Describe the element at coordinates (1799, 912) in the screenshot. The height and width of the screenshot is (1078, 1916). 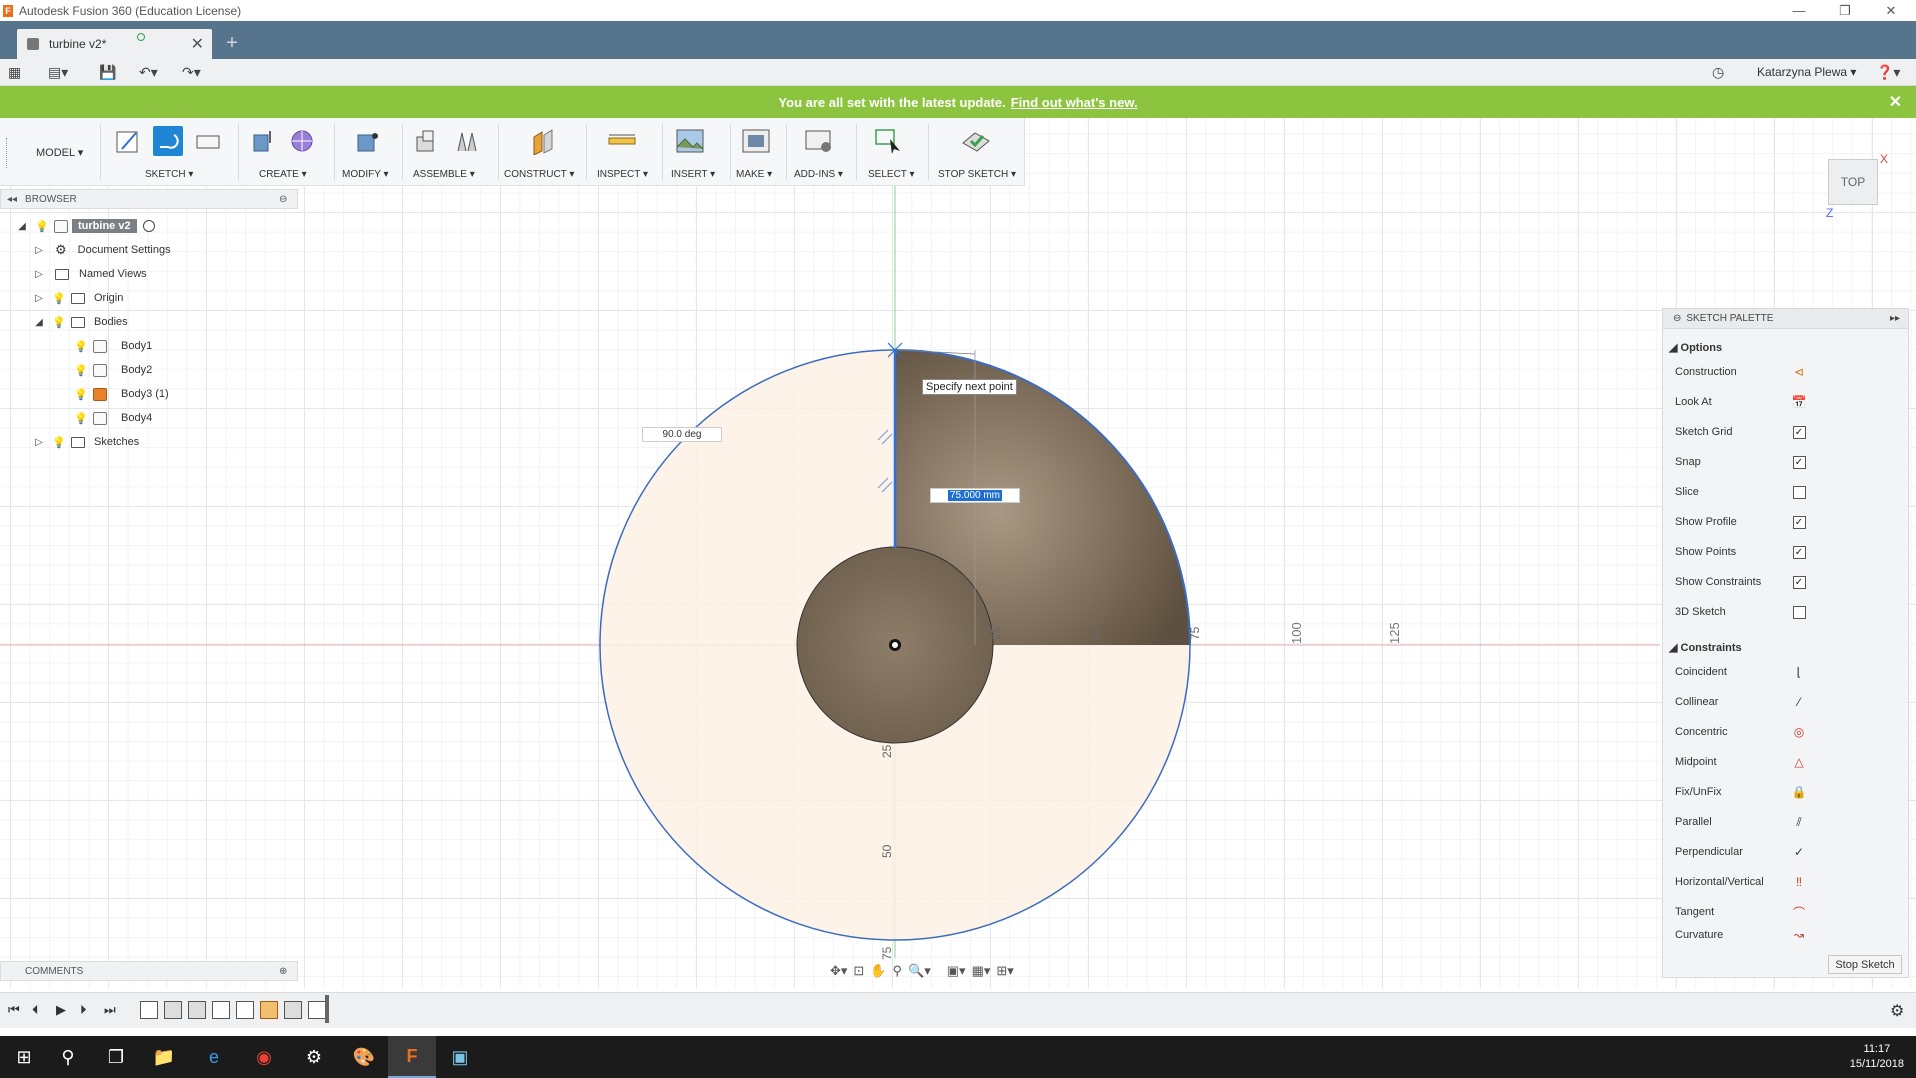
I see `tangent-icon: ⌒` at that location.